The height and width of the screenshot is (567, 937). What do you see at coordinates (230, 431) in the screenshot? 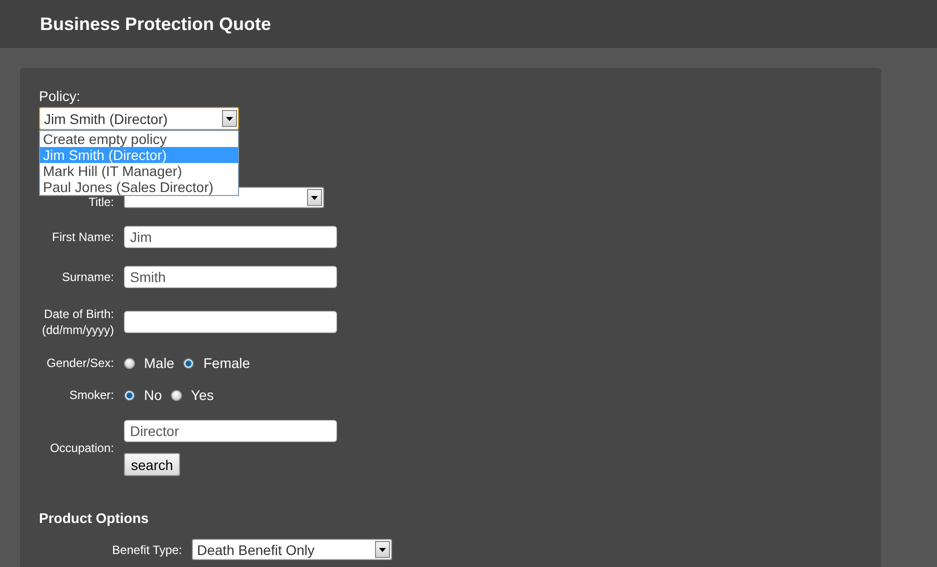
I see `input-field: Director` at bounding box center [230, 431].